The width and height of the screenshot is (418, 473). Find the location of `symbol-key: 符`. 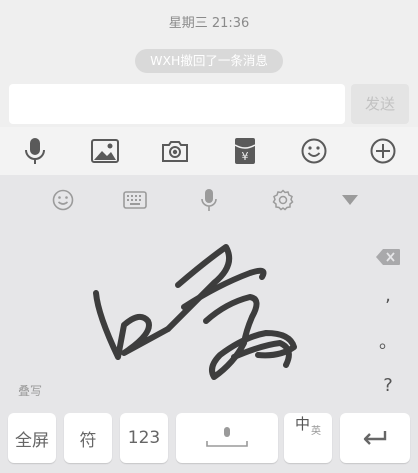

symbol-key: 符 is located at coordinates (88, 438).